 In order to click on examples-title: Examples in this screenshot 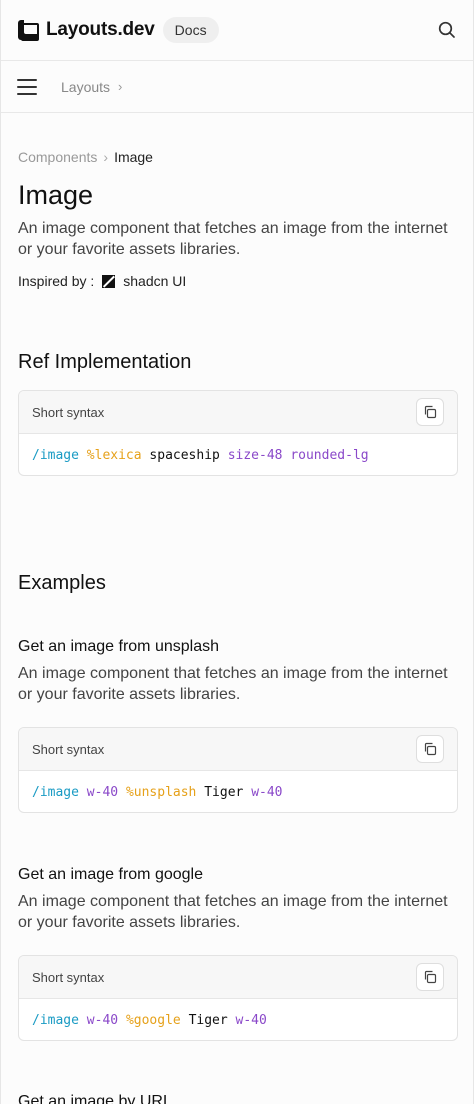, I will do `click(62, 583)`.